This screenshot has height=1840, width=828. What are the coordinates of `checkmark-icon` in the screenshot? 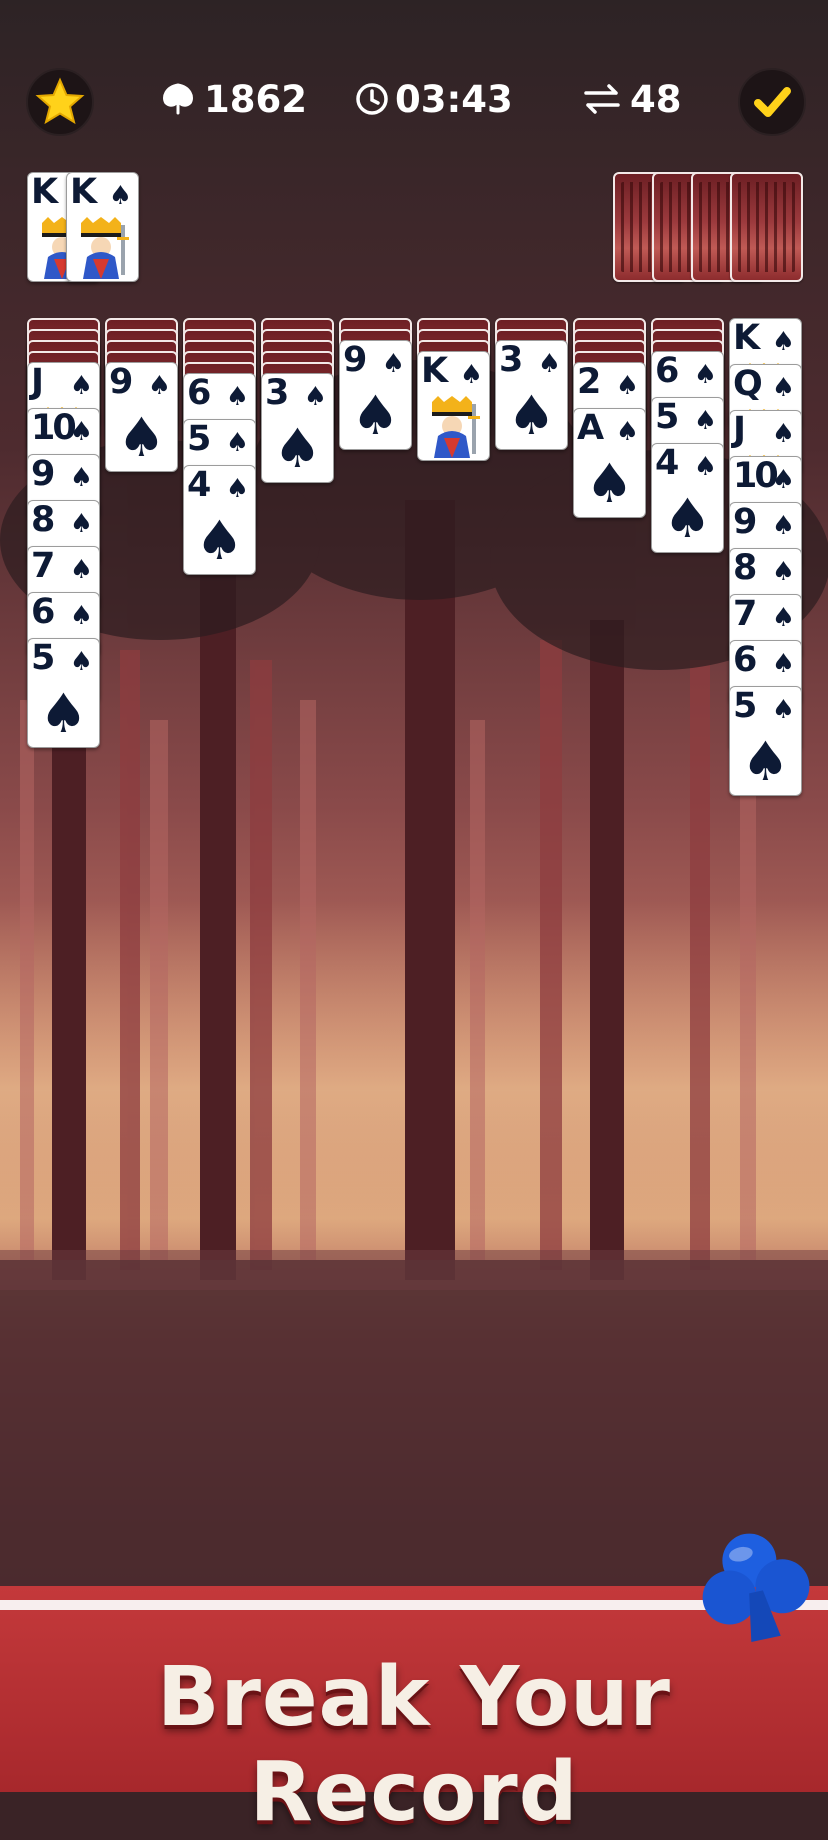 It's located at (772, 102).